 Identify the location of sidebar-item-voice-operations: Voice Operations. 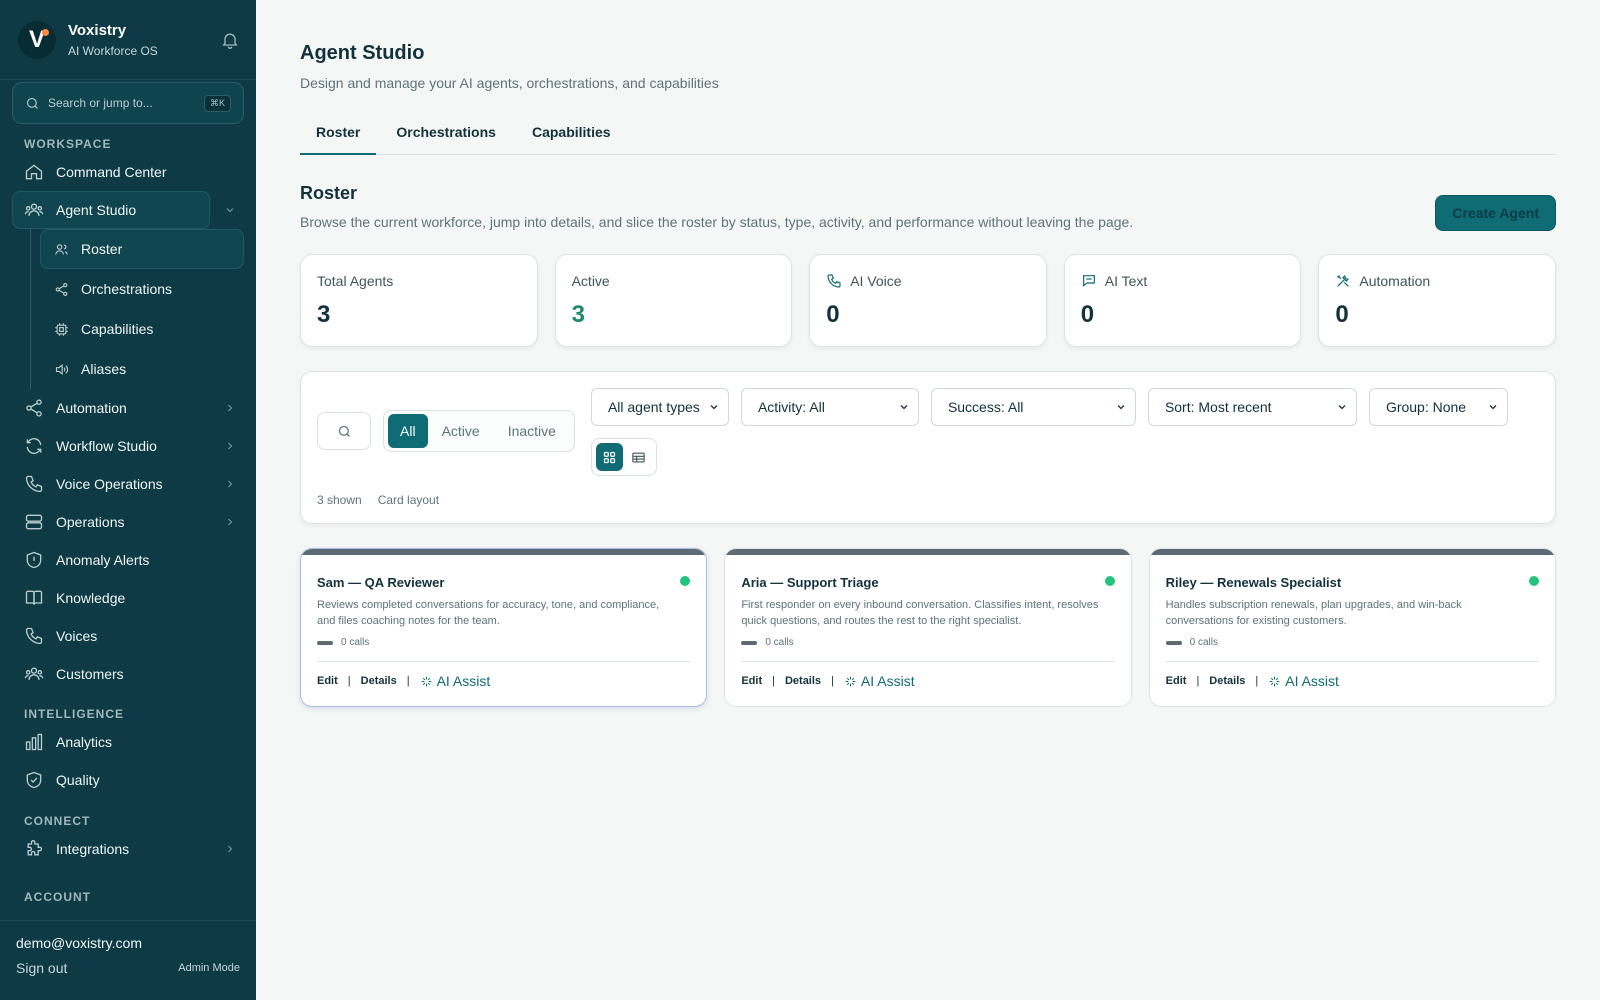
(128, 484).